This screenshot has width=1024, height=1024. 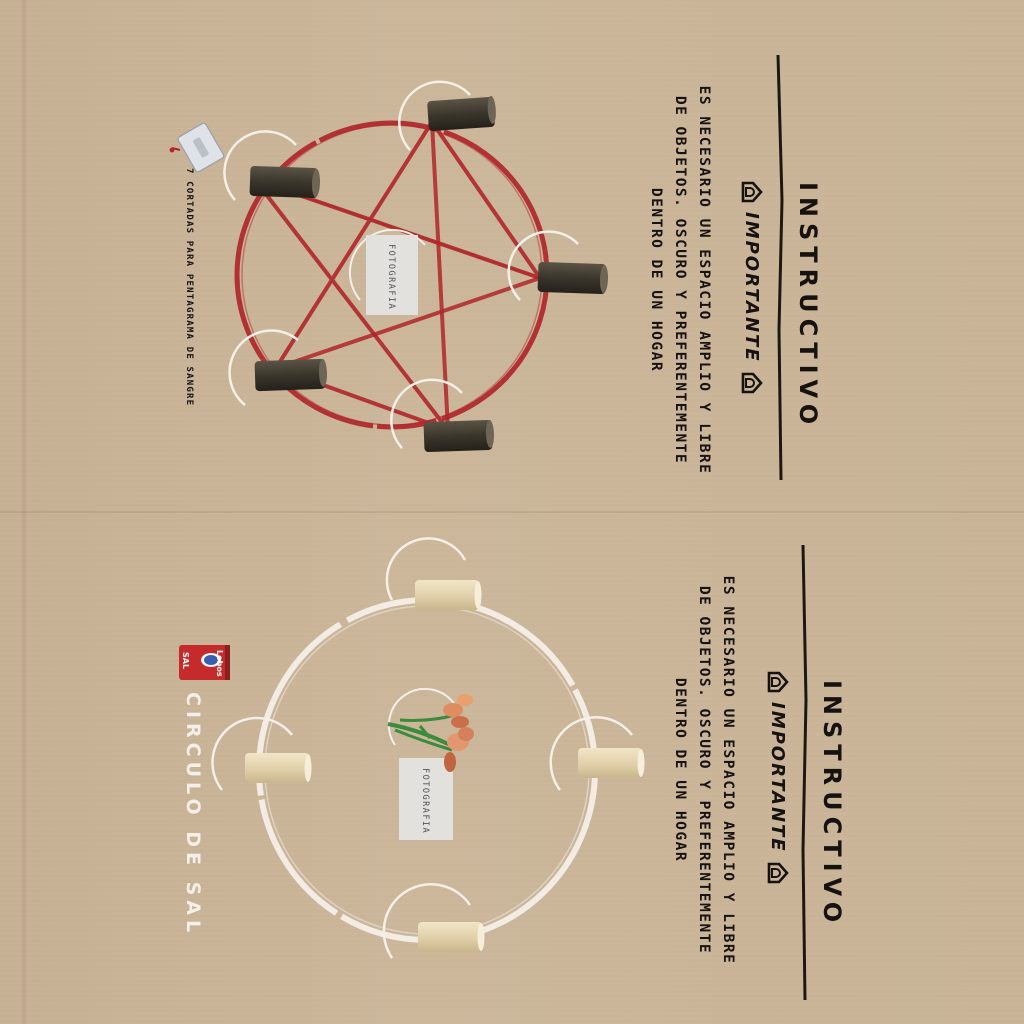 I want to click on bottom-caption: CIRCULO DE SAL, so click(x=193, y=814).